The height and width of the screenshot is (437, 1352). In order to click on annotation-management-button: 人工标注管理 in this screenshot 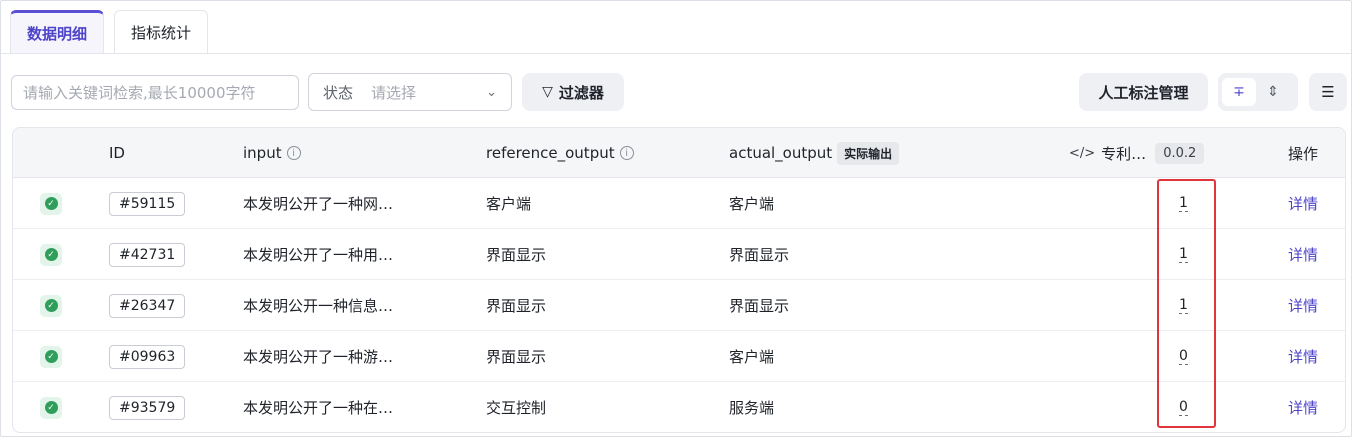, I will do `click(1143, 92)`.